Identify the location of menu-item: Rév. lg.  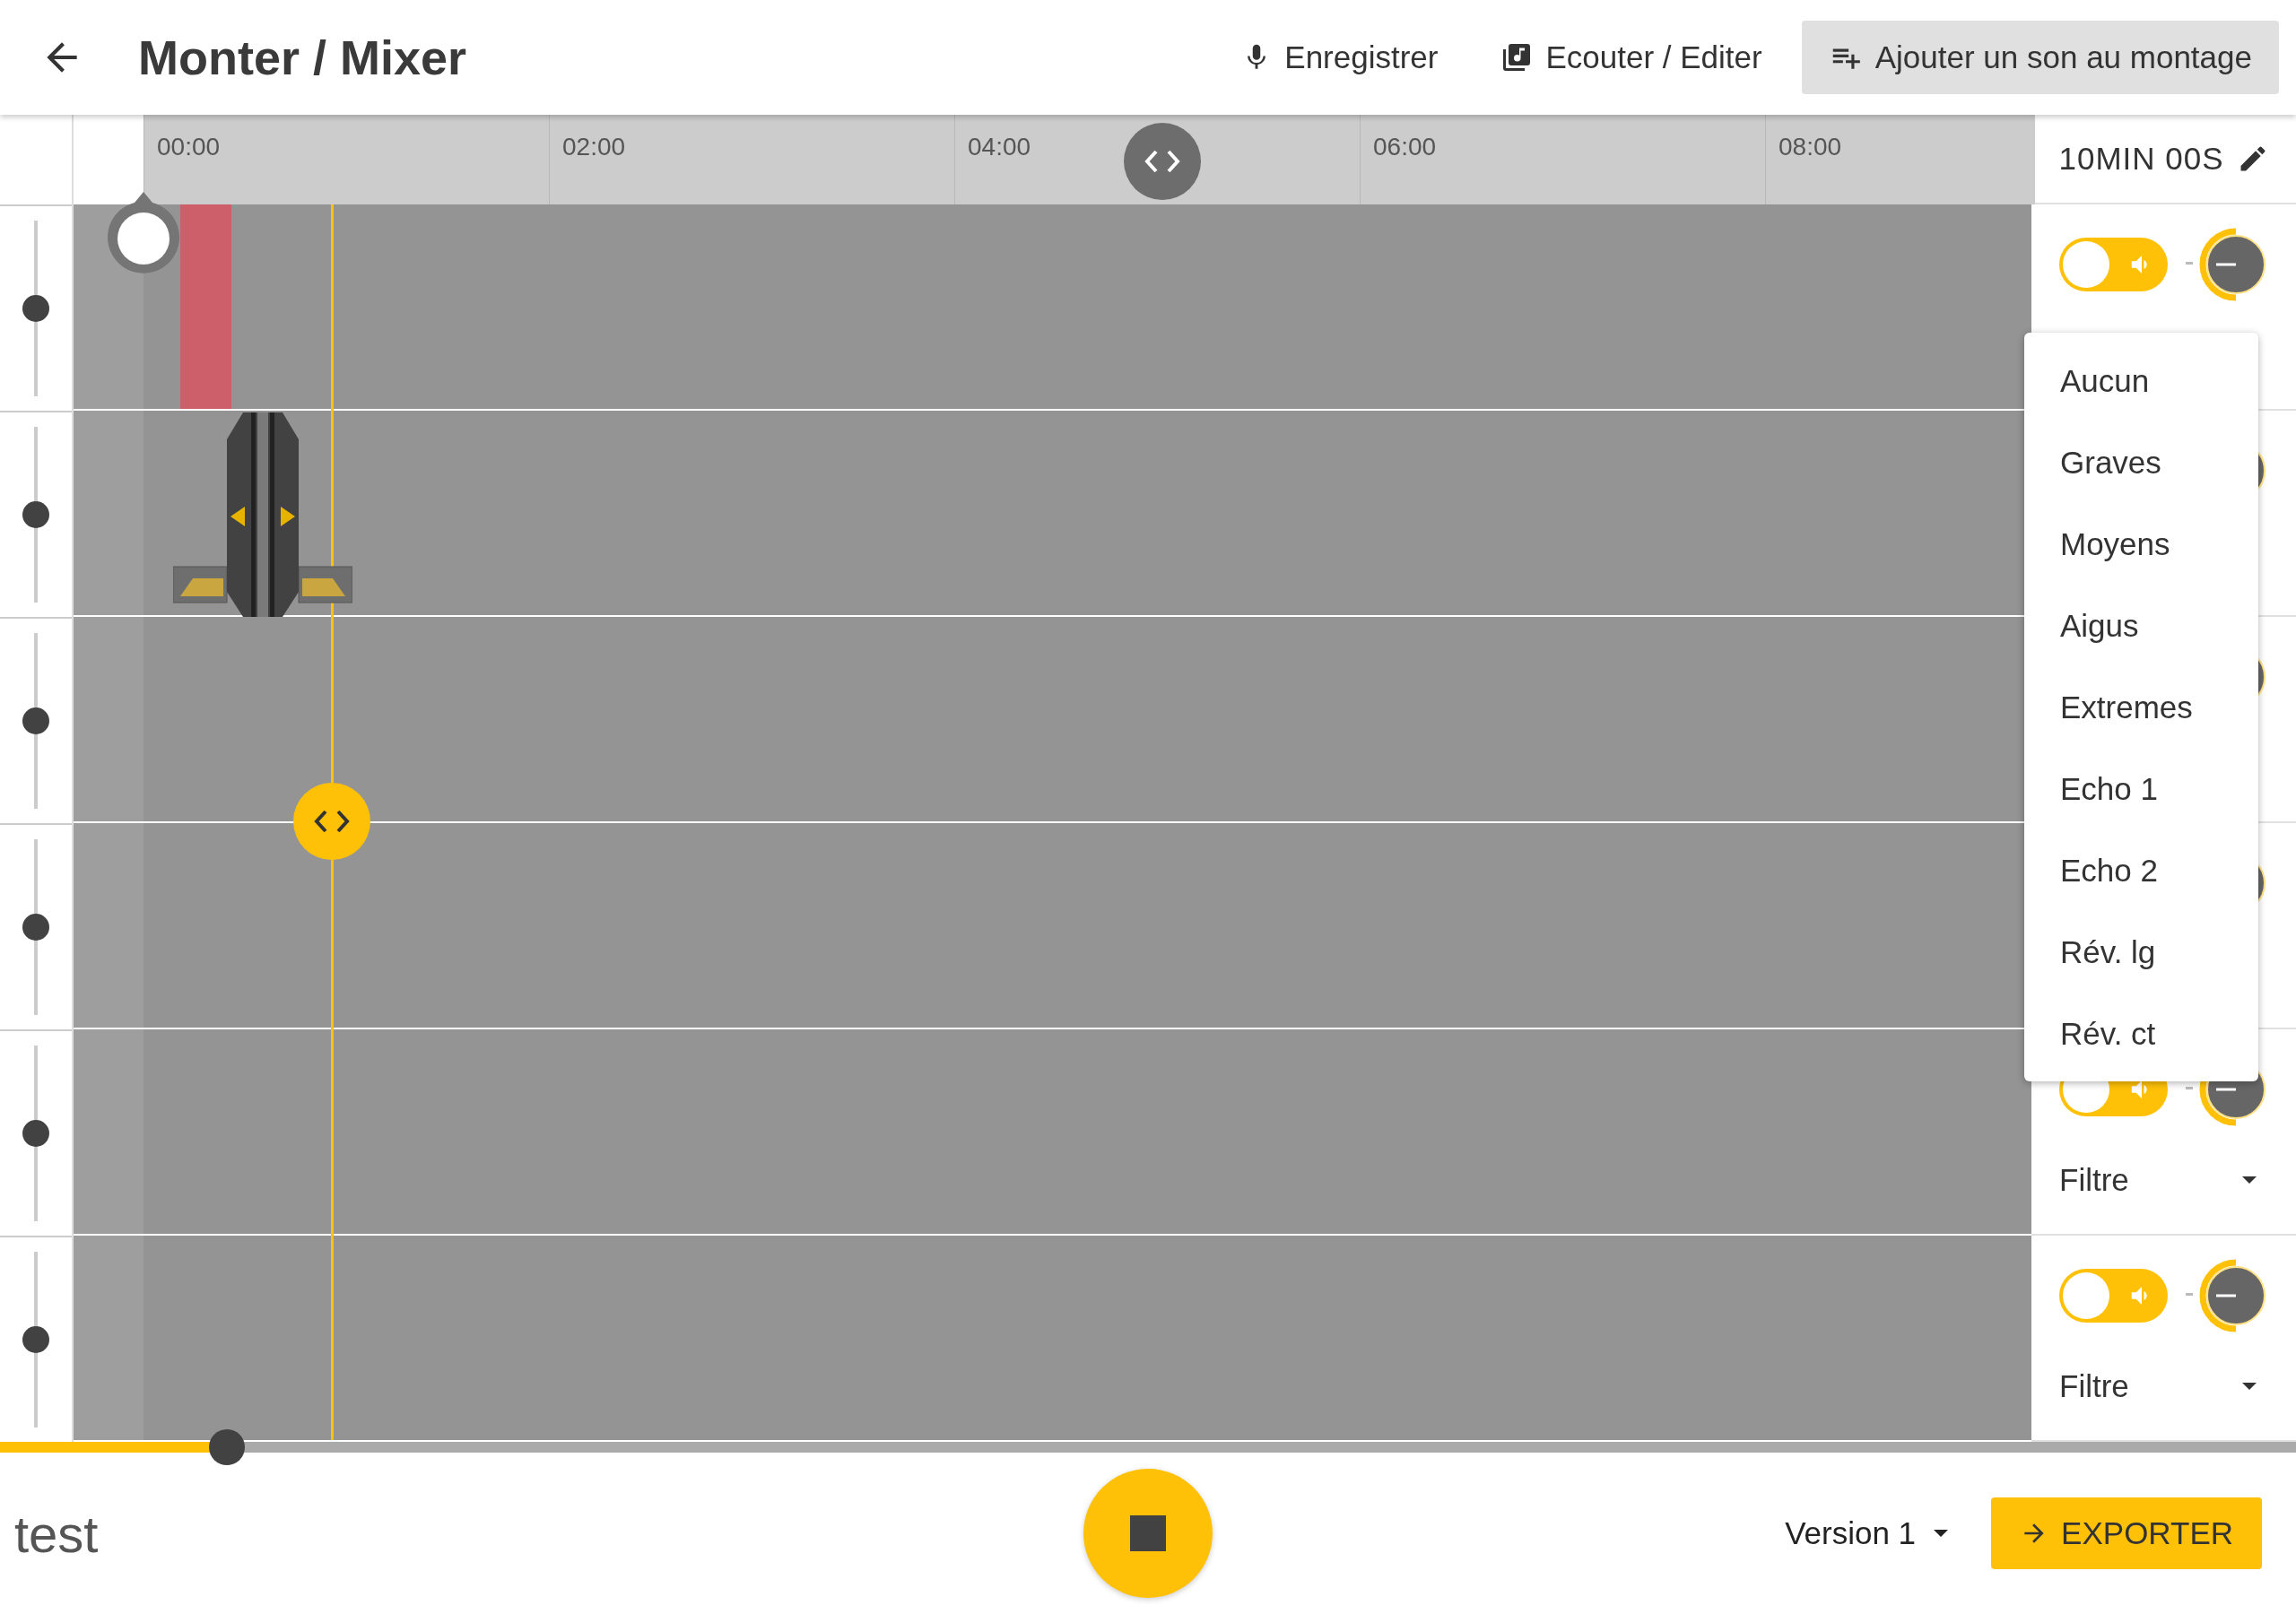
(2141, 952).